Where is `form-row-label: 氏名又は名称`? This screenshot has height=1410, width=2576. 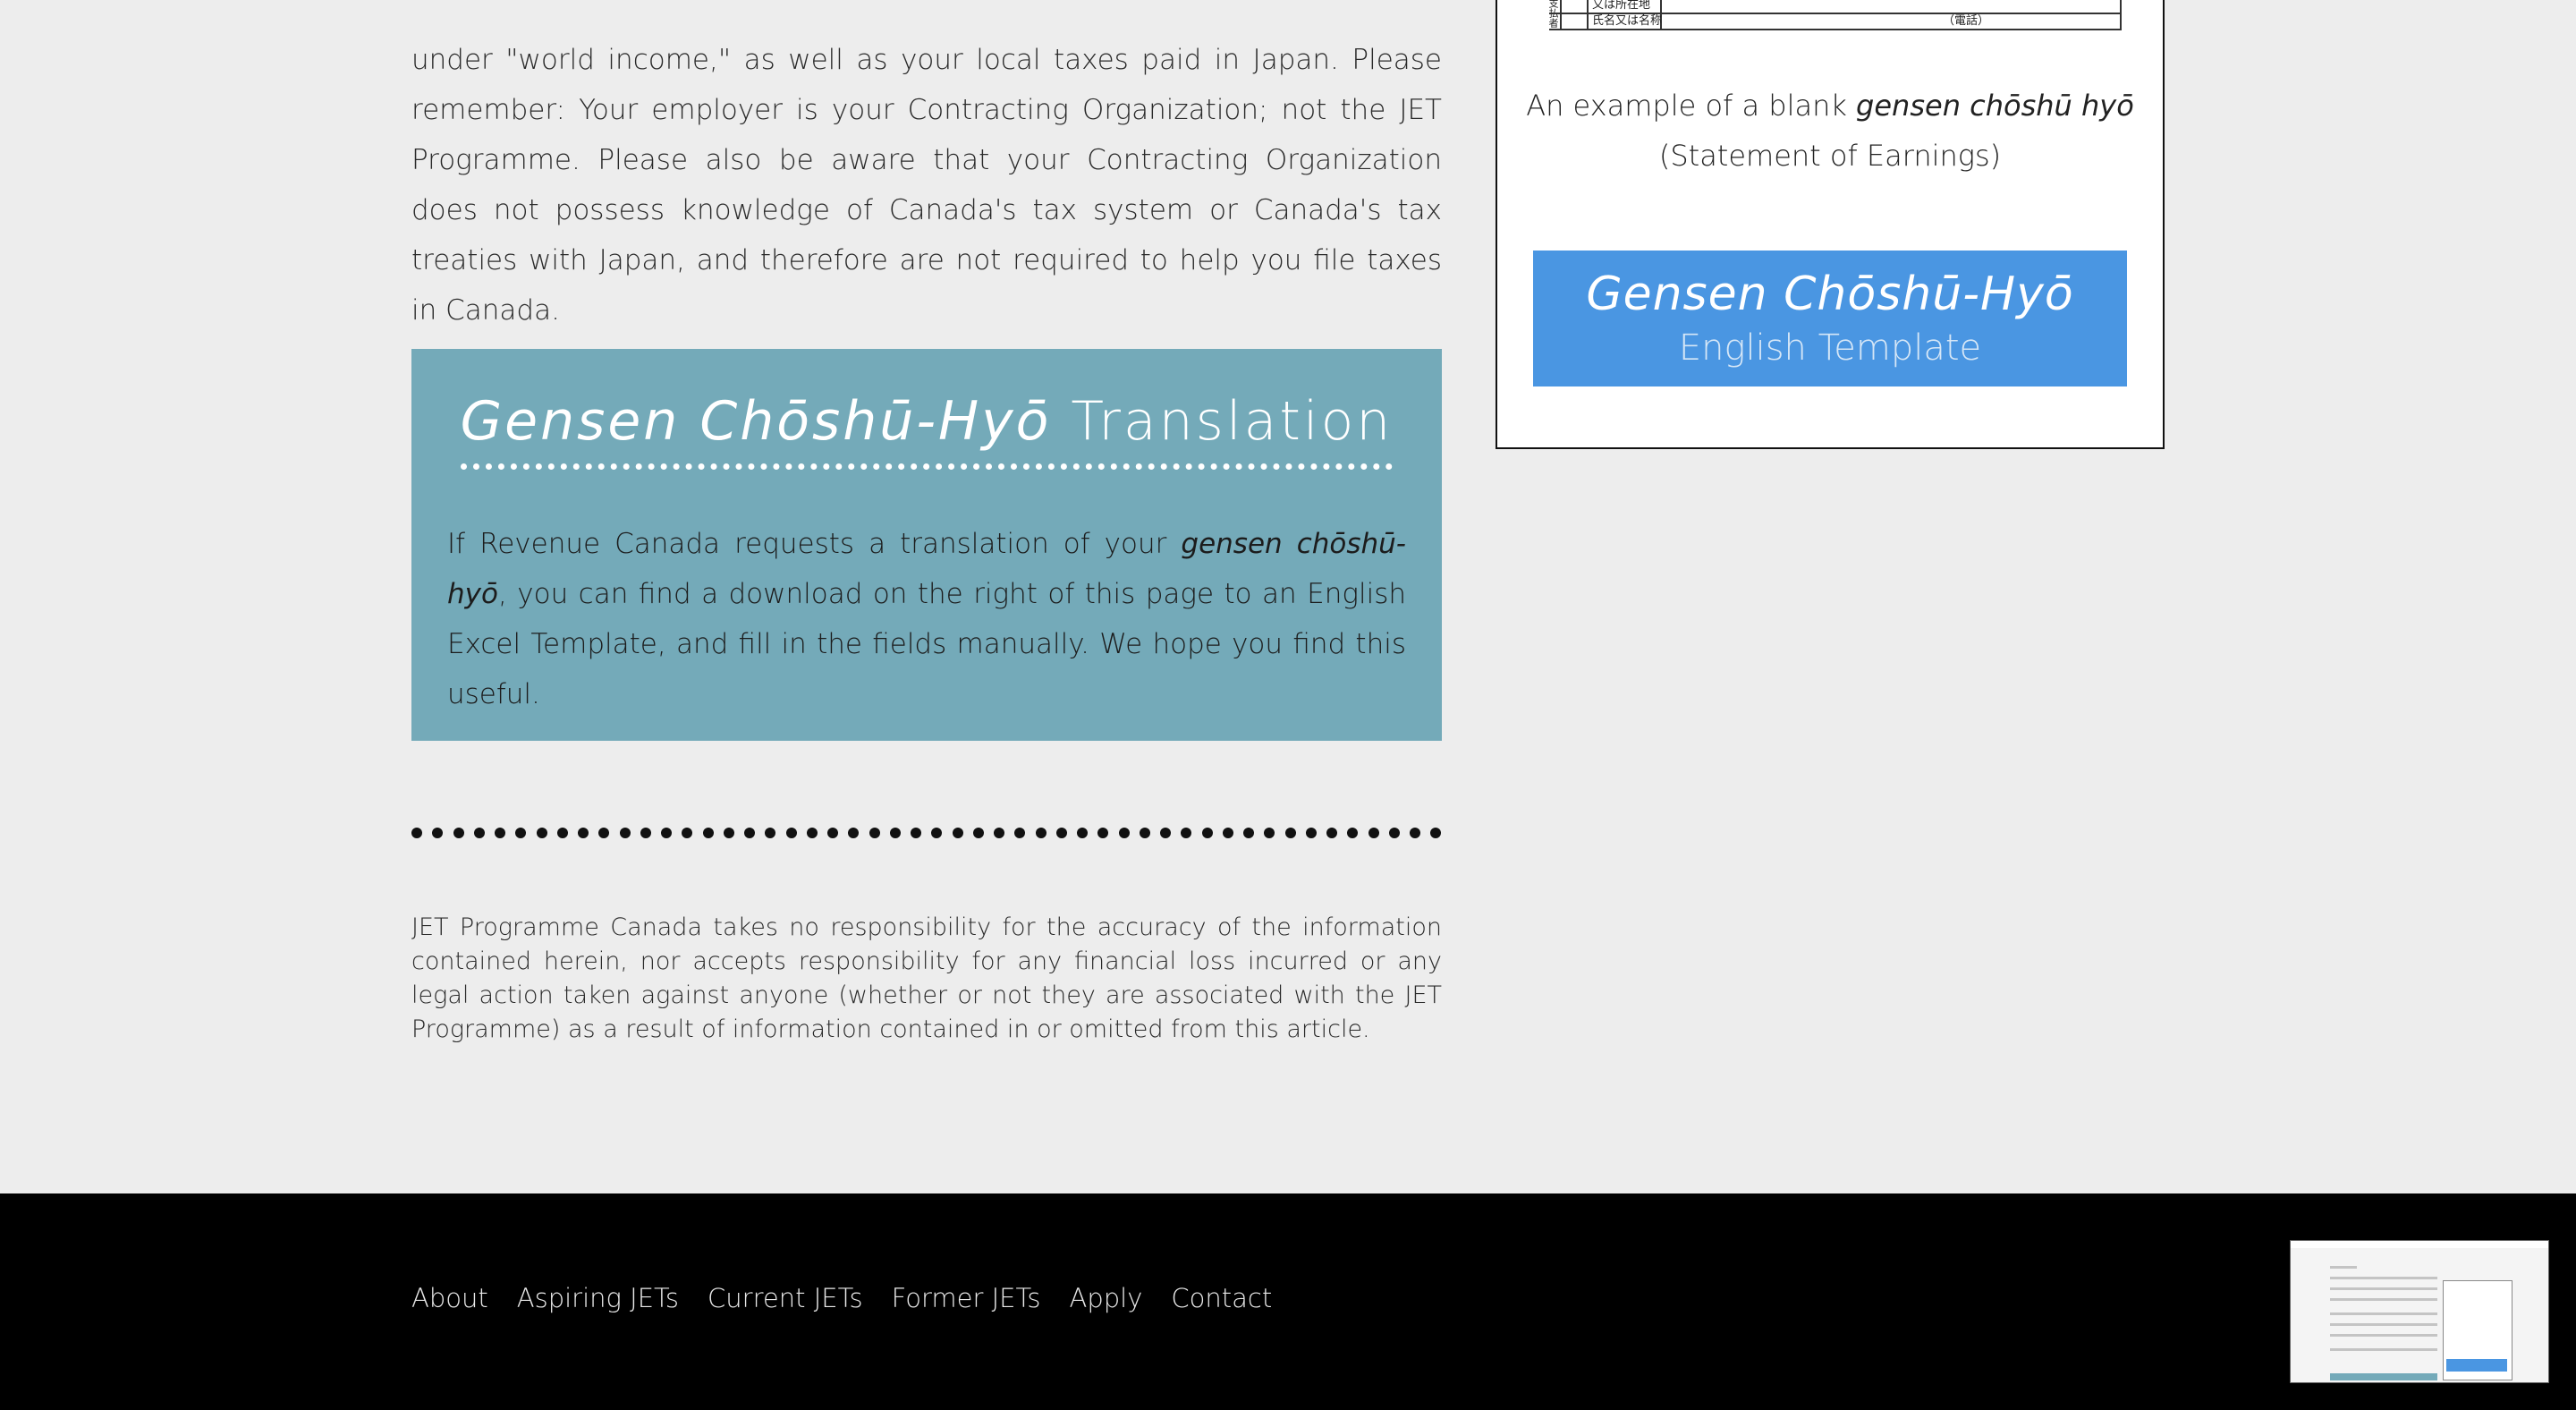 form-row-label: 氏名又は名称 is located at coordinates (1627, 21).